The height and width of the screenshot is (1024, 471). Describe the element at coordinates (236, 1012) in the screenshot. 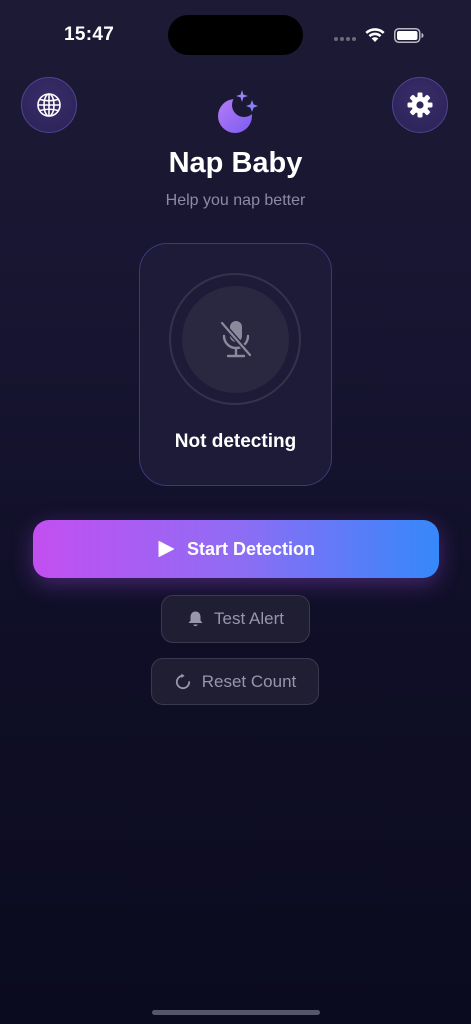

I see `home-indicator` at that location.